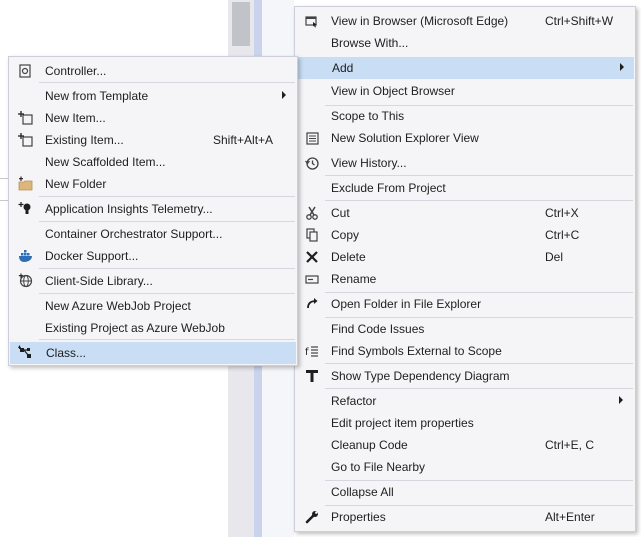  Describe the element at coordinates (312, 21) in the screenshot. I see `browser-icon` at that location.